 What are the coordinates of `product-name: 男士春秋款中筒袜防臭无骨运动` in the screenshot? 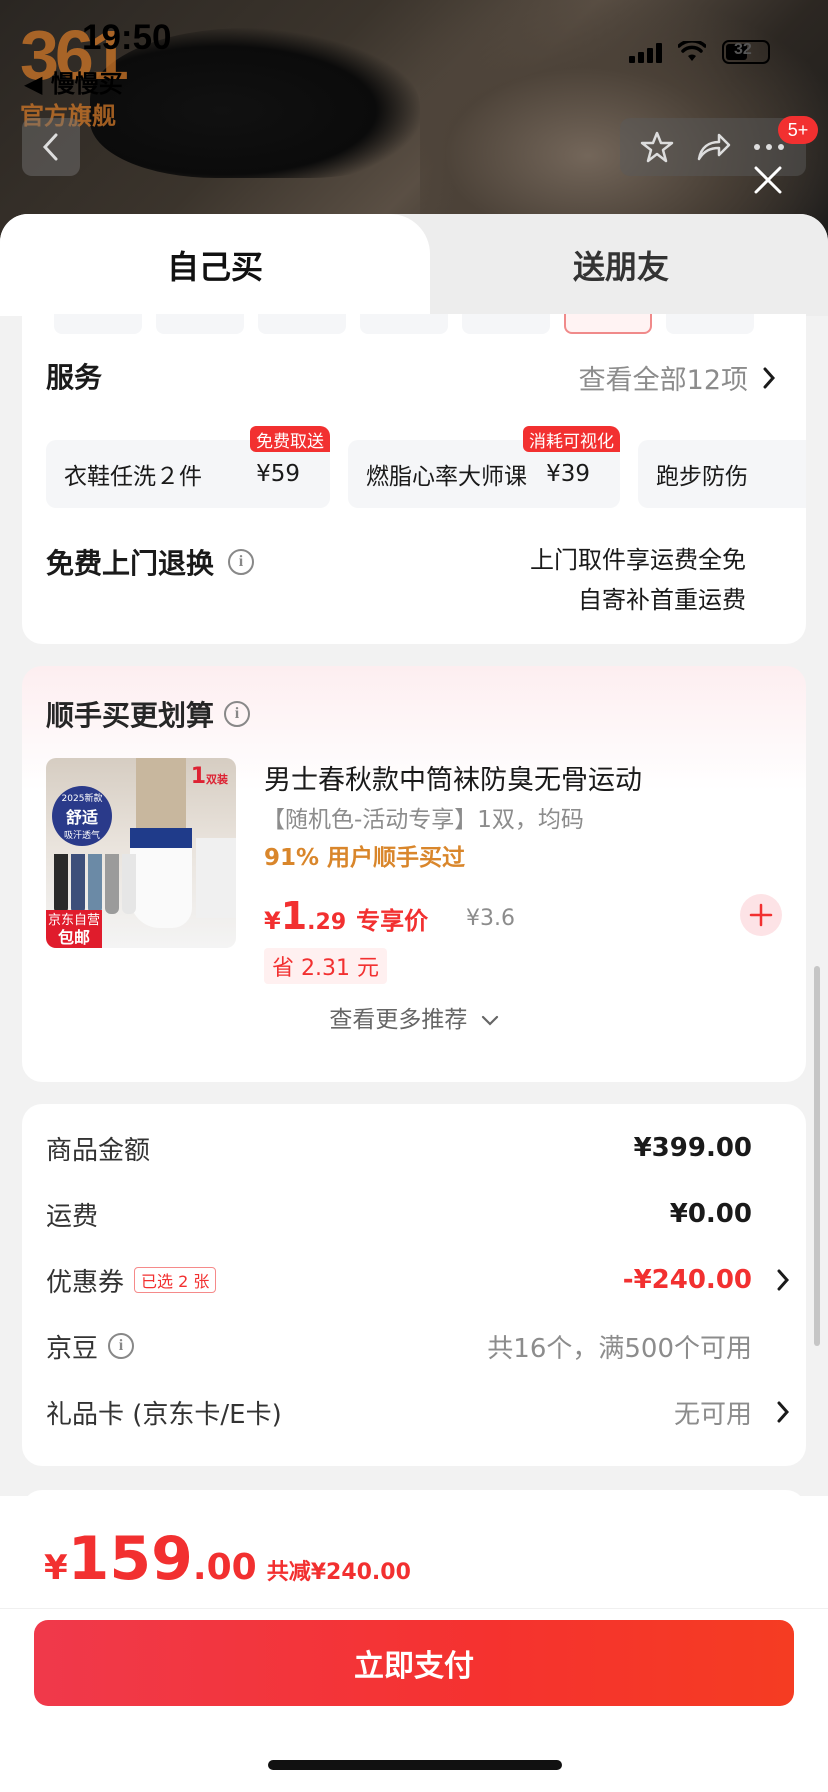 It's located at (453, 777).